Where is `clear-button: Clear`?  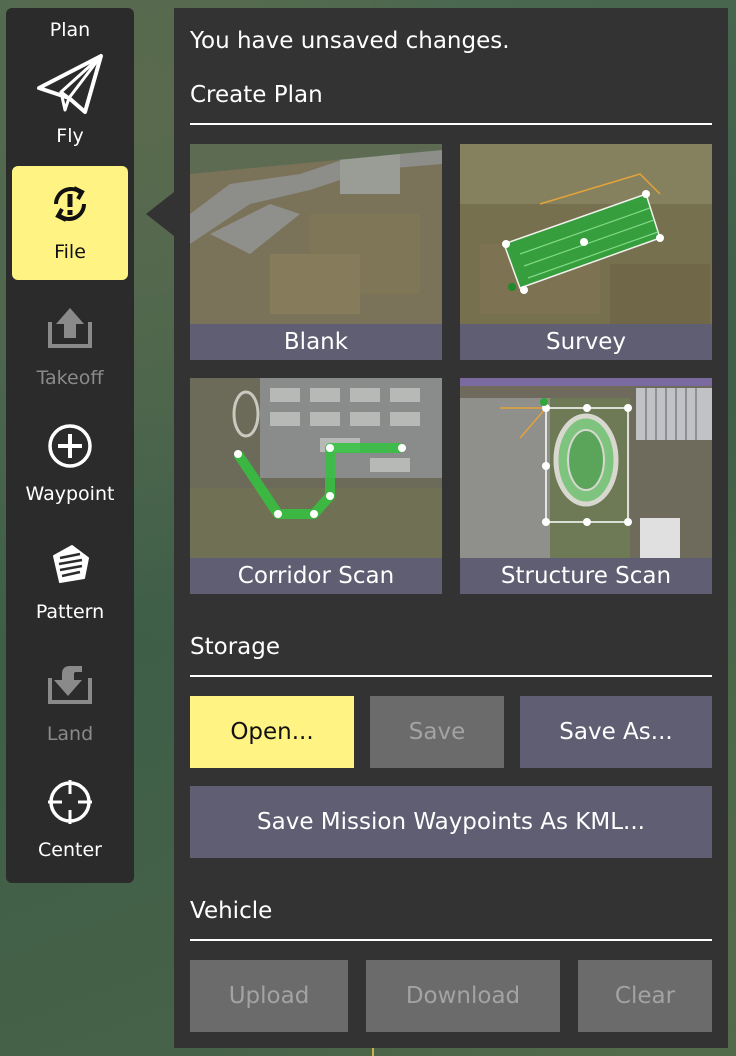
clear-button: Clear is located at coordinates (645, 996).